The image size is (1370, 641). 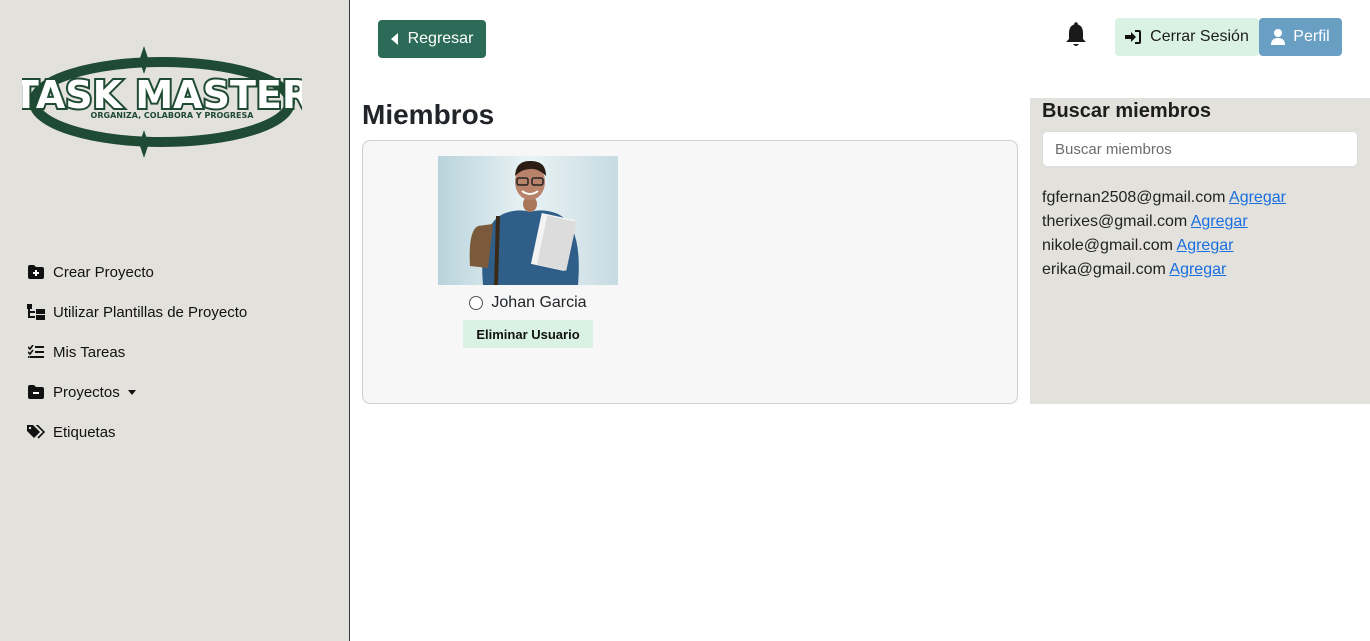 I want to click on member-name: Johan Garcia, so click(x=539, y=302).